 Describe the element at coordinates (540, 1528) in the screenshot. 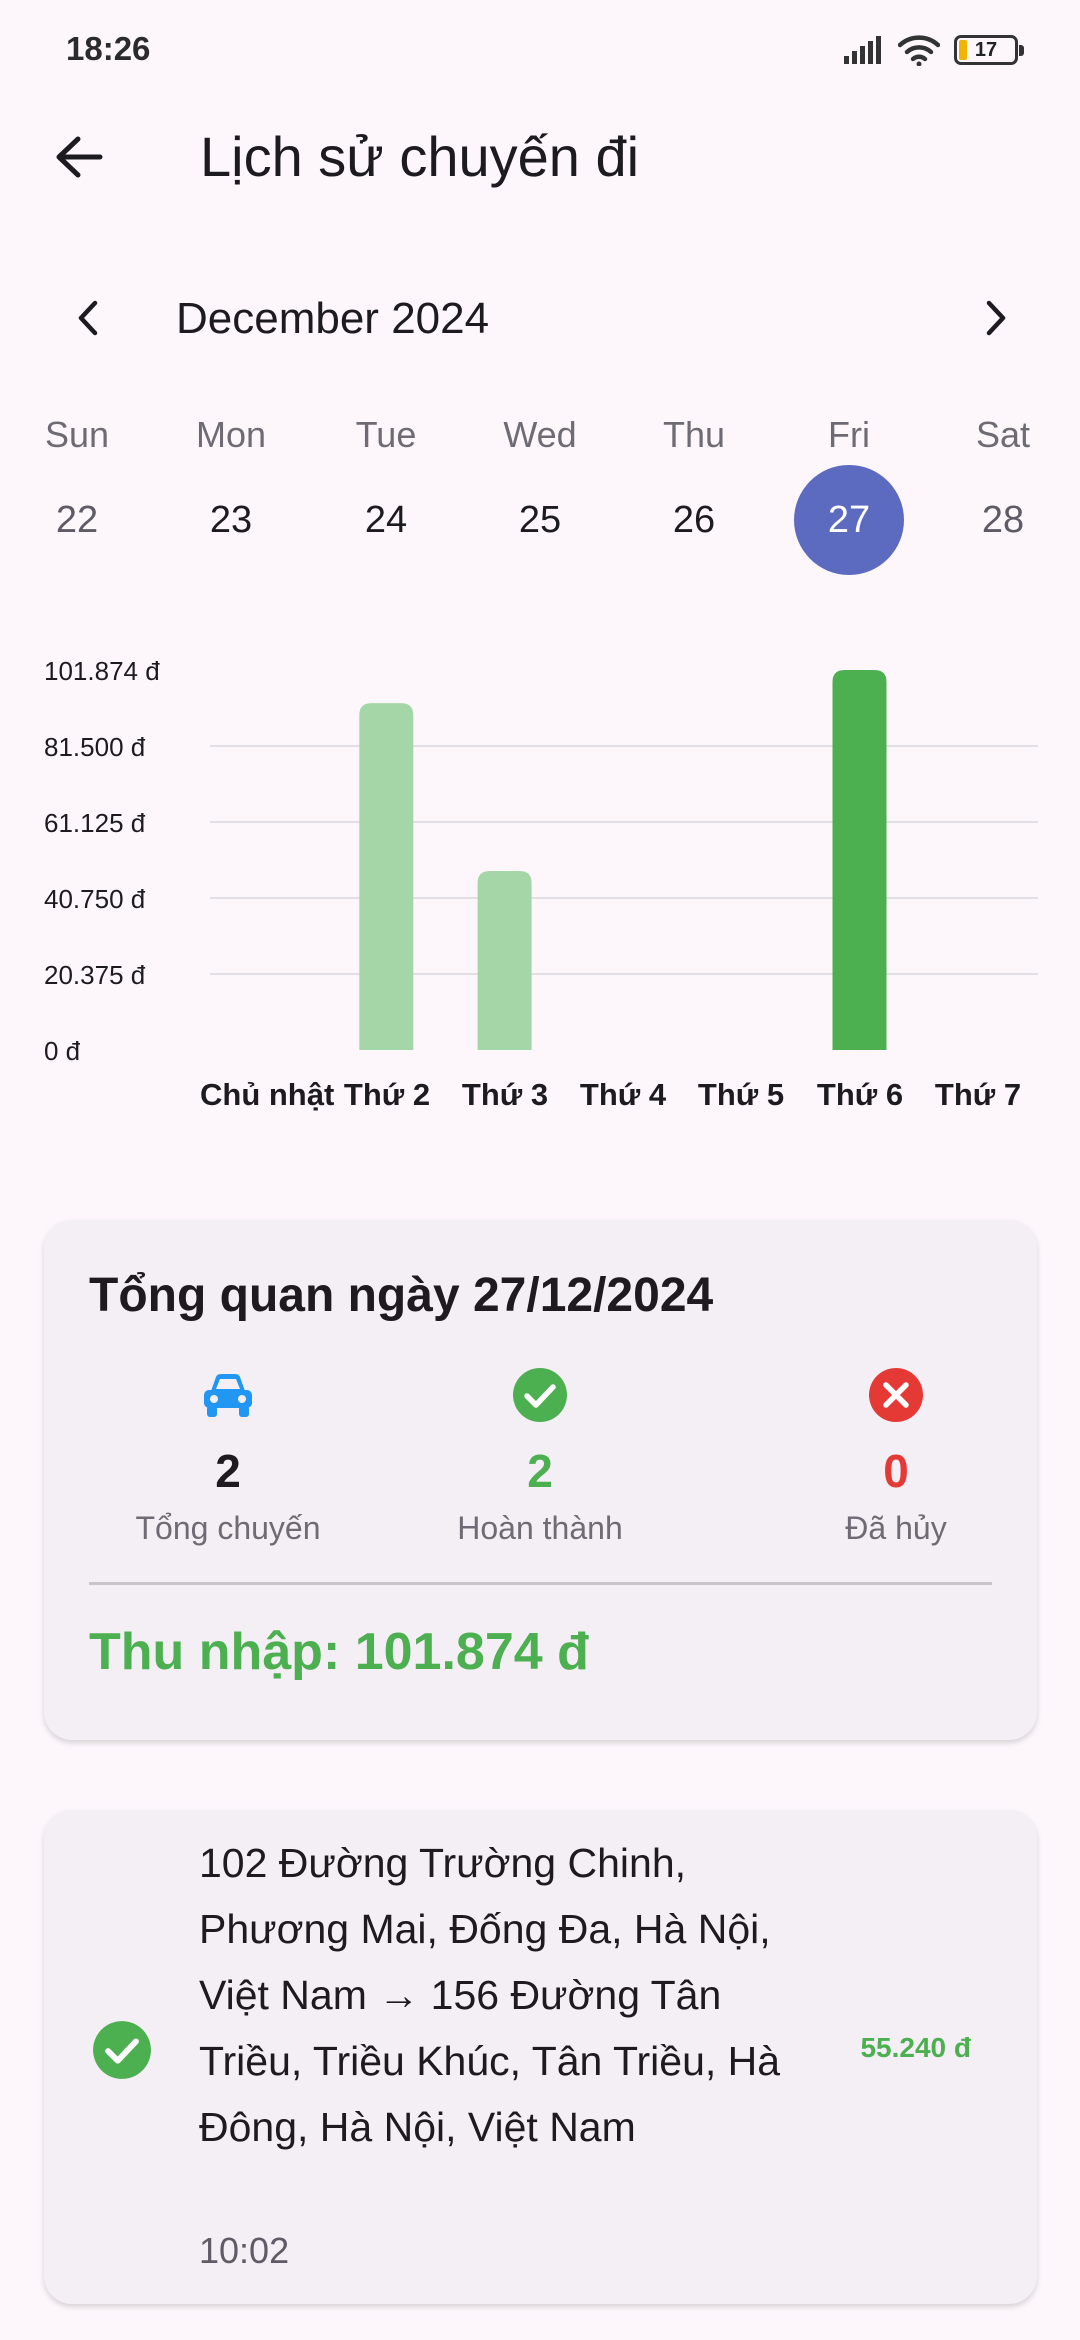

I see `completed-trips-label: Hoàn thành` at that location.